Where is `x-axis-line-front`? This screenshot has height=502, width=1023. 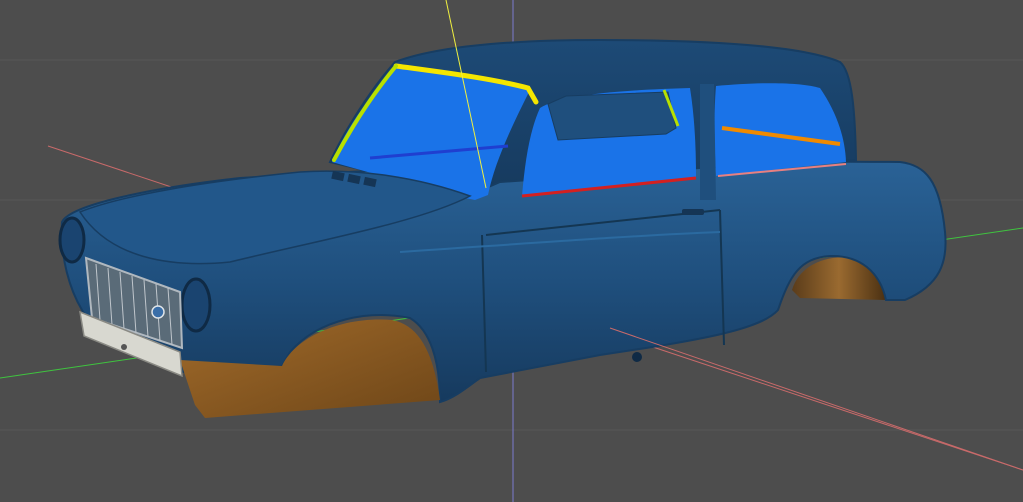
x-axis-line-front is located at coordinates (816, 399).